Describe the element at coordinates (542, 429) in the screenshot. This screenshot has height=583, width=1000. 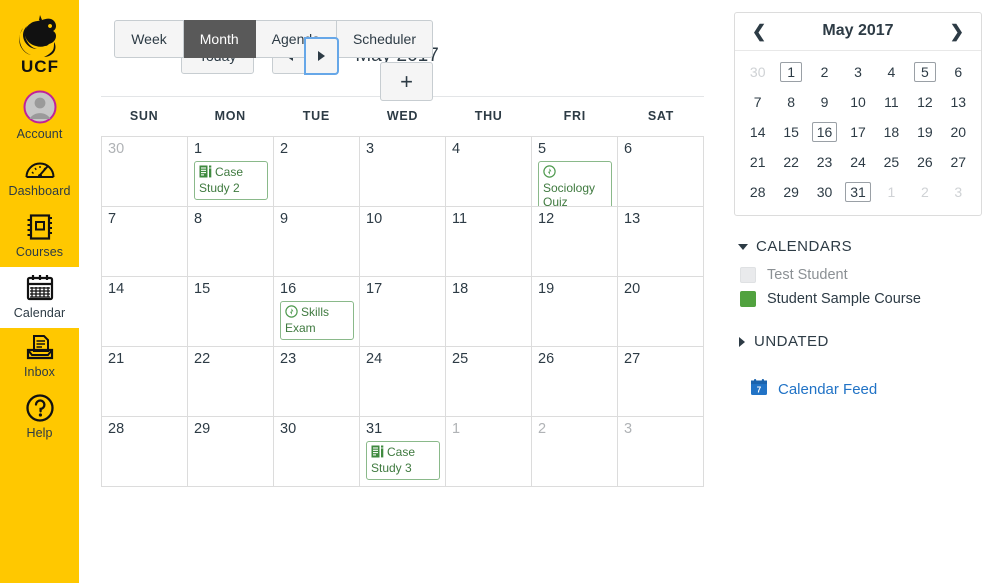
I see `day-number: 2` at that location.